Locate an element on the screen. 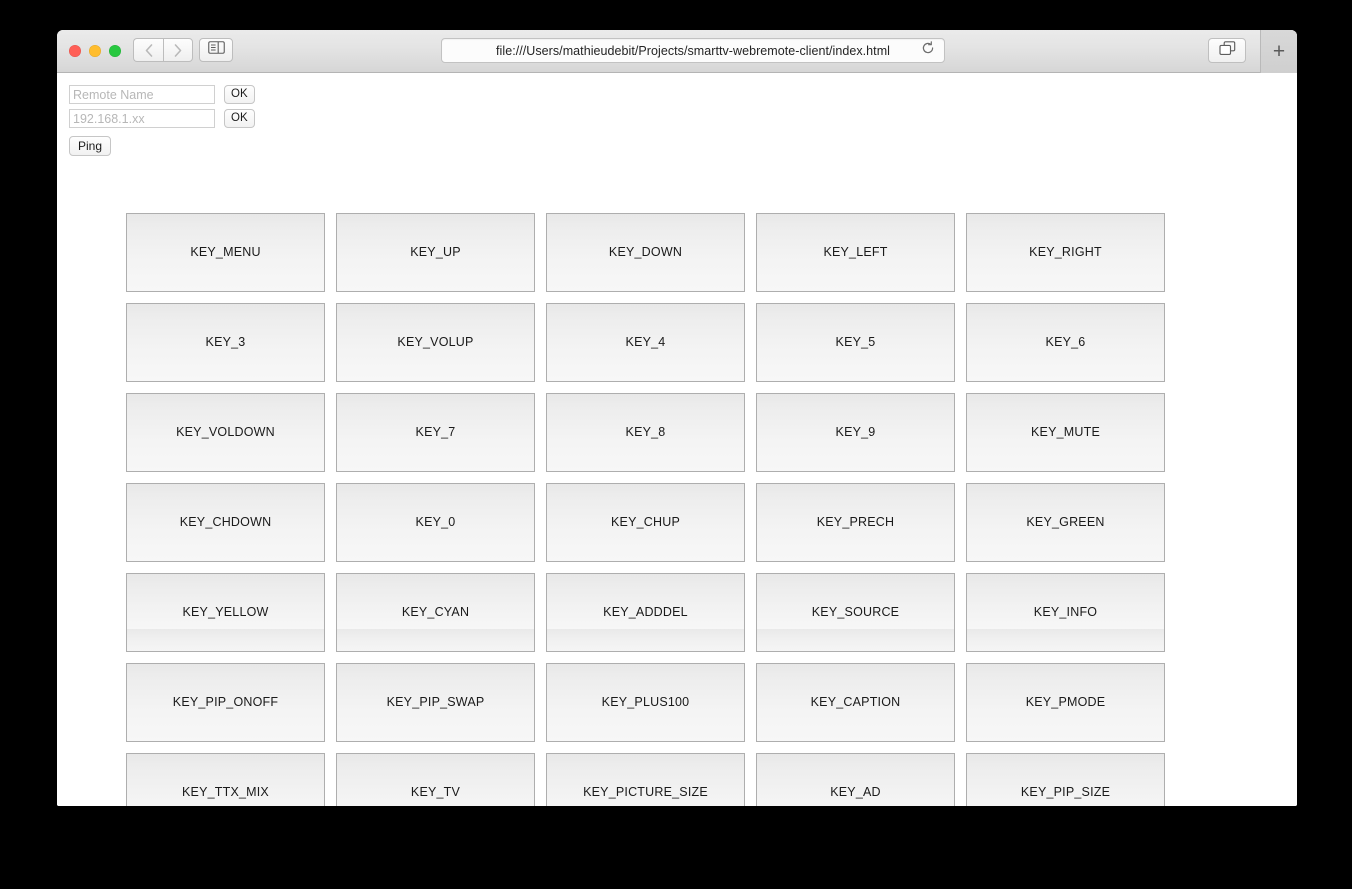 This screenshot has width=1352, height=889. new-tab-button: + is located at coordinates (1278, 51).